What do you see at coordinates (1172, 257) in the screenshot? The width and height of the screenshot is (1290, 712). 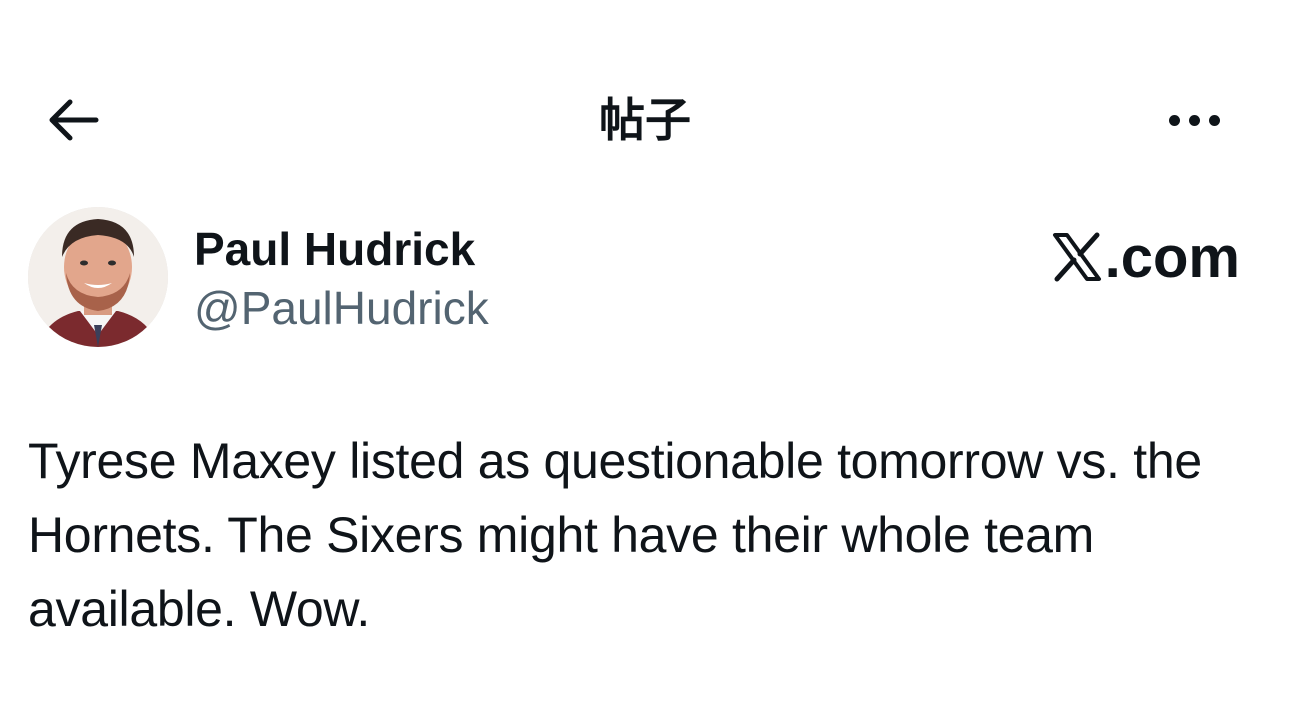 I see `brand-label: .com` at bounding box center [1172, 257].